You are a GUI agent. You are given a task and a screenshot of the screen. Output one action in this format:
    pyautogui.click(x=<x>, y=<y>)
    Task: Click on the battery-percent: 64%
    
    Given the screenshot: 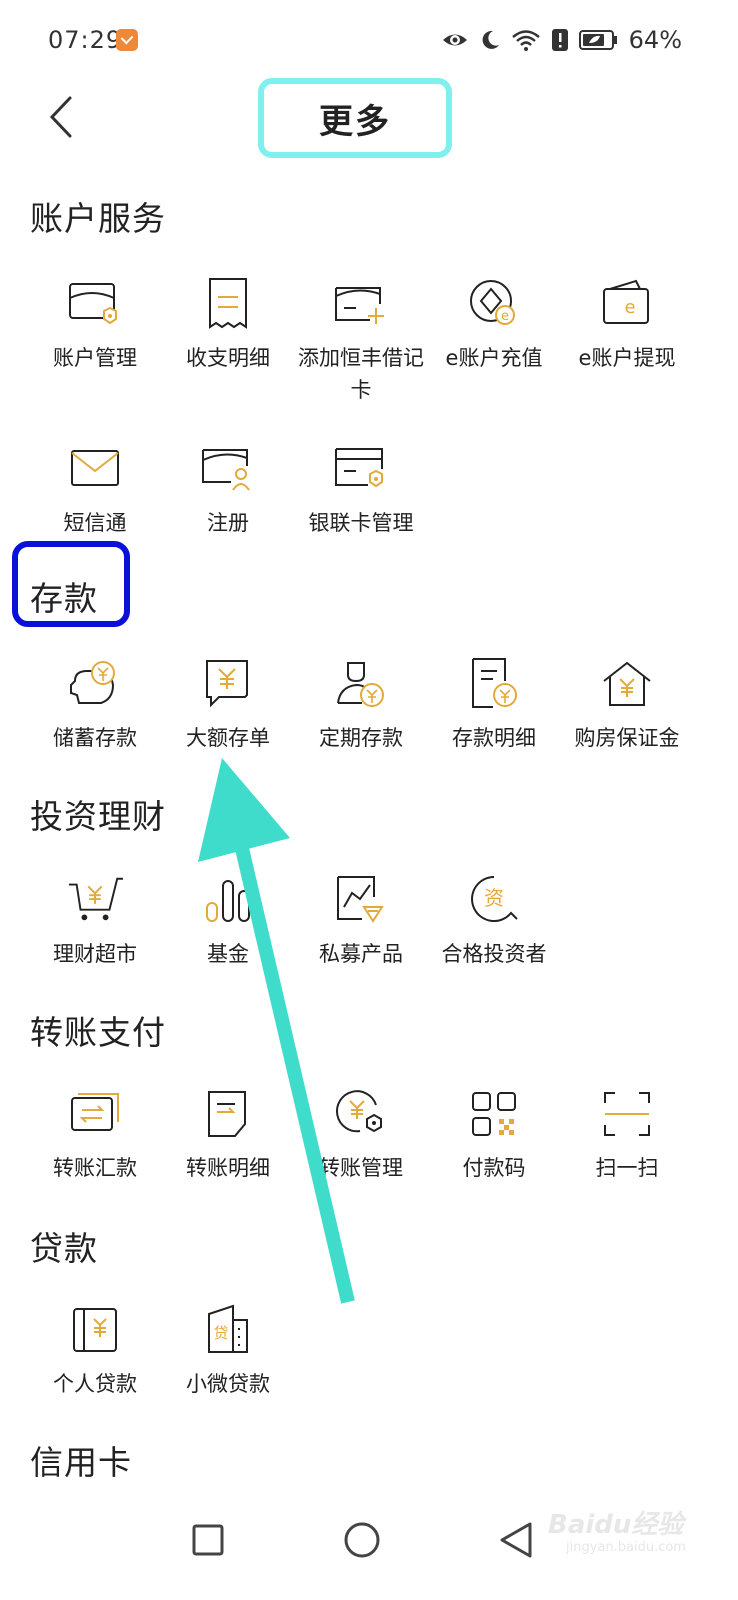 What is the action you would take?
    pyautogui.click(x=655, y=40)
    